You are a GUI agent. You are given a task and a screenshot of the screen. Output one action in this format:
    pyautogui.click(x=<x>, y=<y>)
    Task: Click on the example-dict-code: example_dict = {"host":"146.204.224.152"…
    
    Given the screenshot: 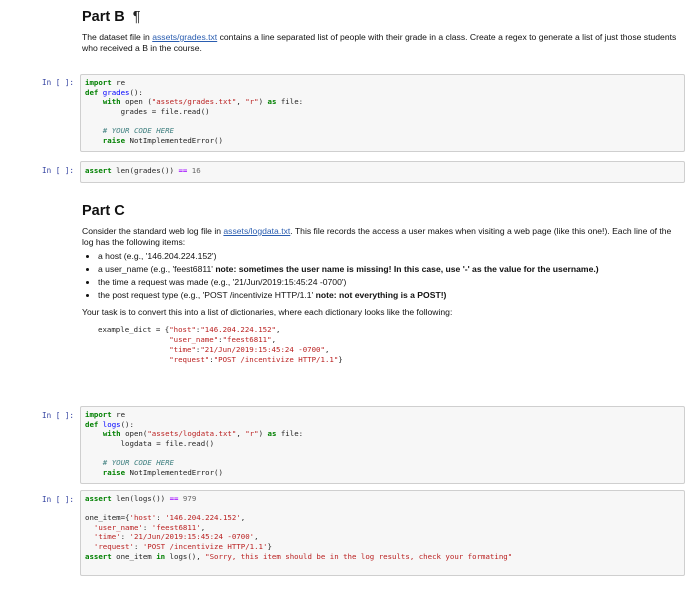 What is the action you would take?
    pyautogui.click(x=220, y=344)
    